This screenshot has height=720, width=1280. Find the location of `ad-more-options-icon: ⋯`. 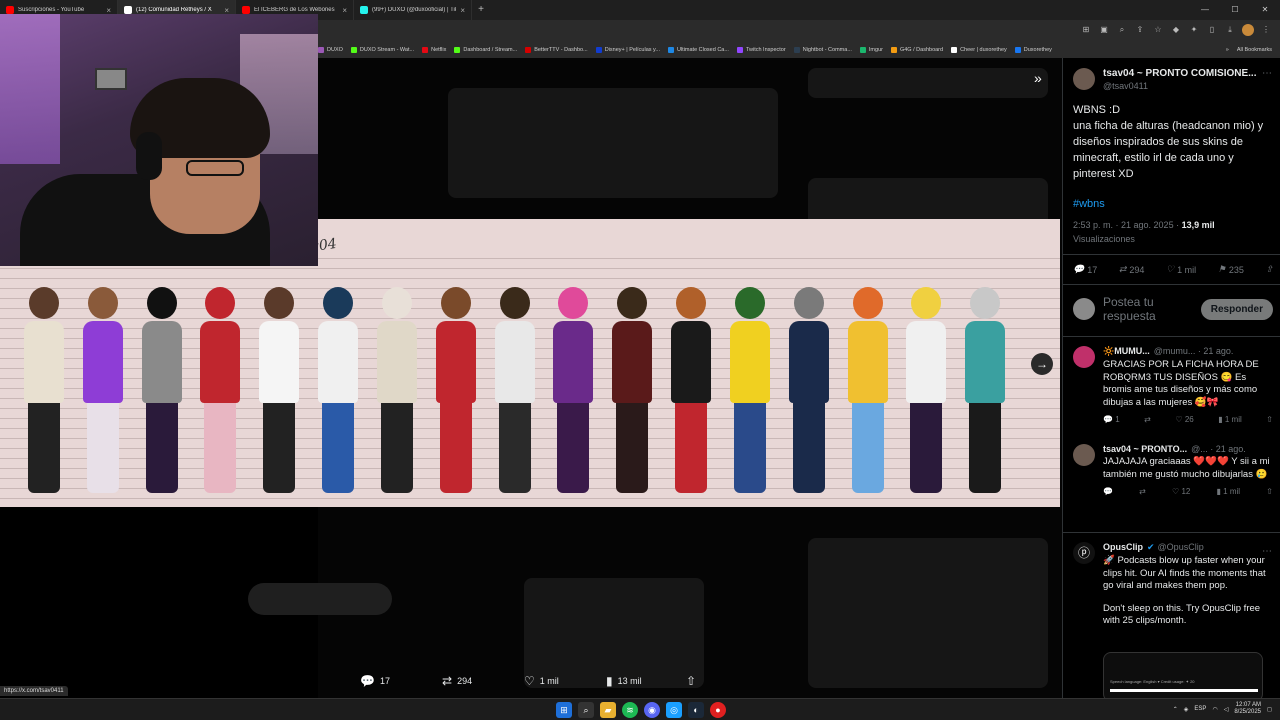

ad-more-options-icon: ⋯ is located at coordinates (1267, 551).